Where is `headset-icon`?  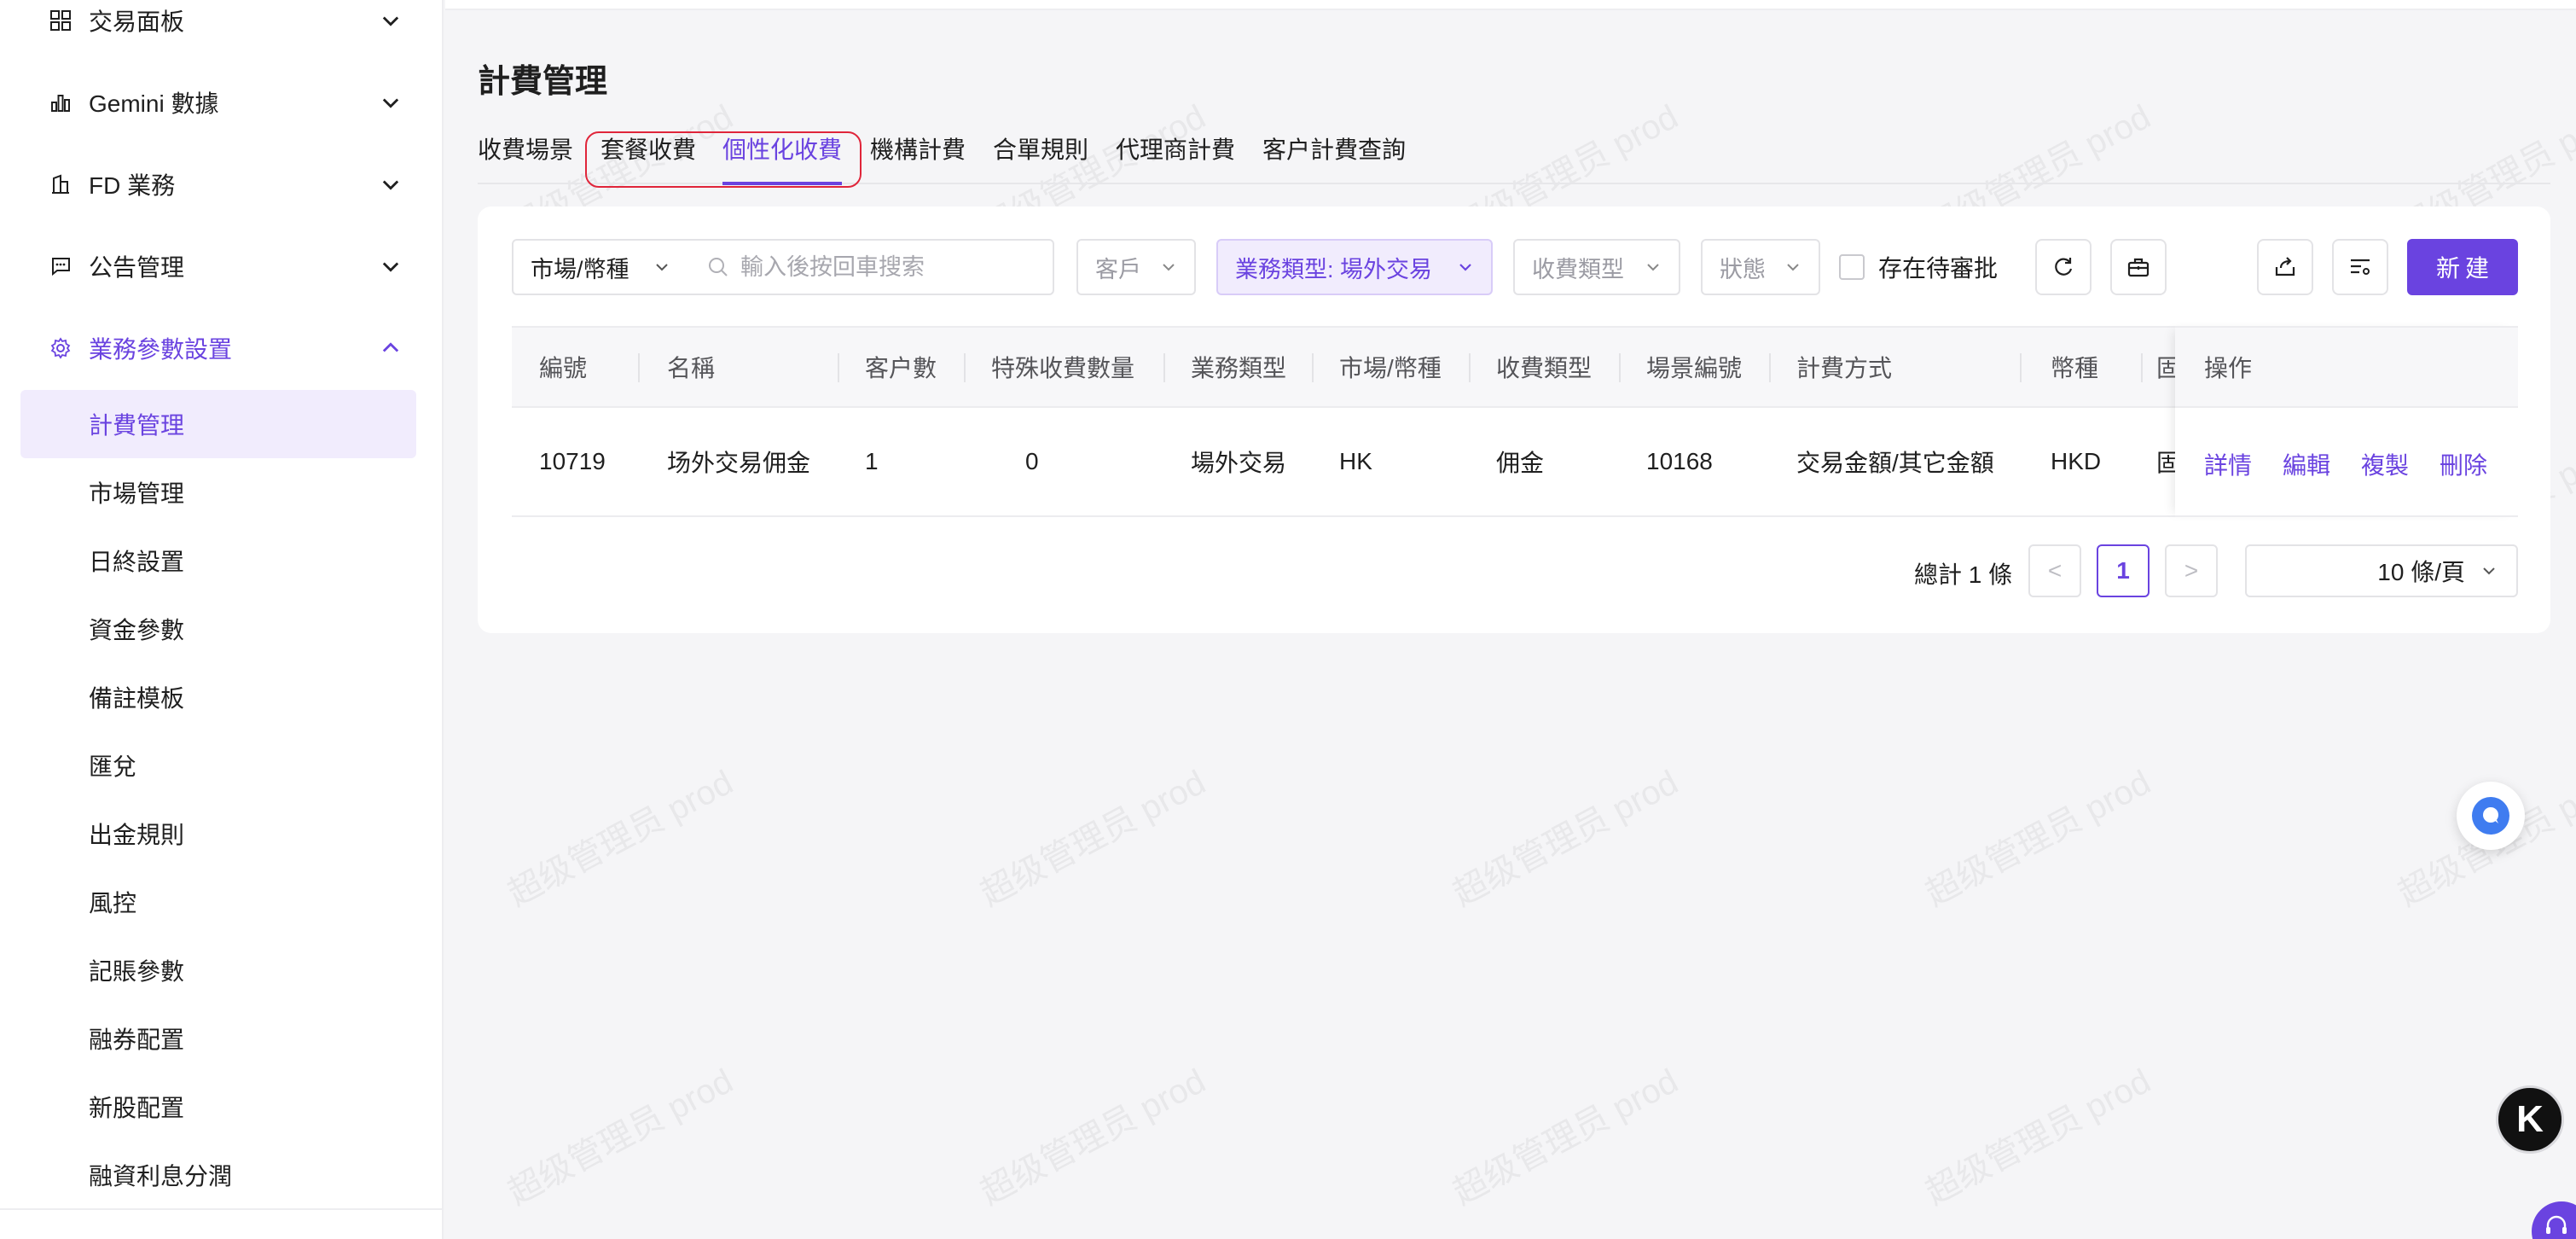
headset-icon is located at coordinates (2556, 1224).